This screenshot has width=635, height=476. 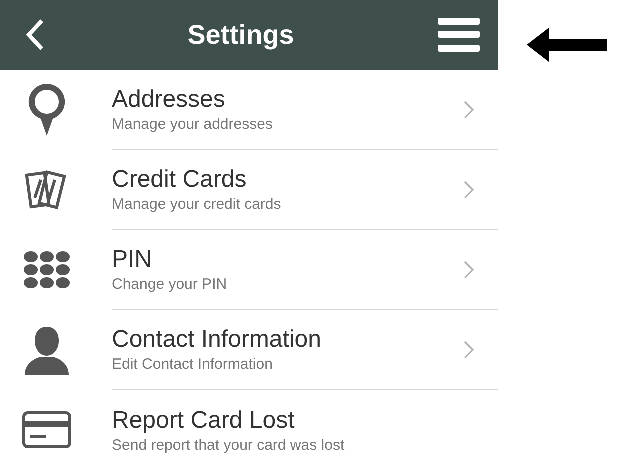 I want to click on screen-title: Settings, so click(x=241, y=35).